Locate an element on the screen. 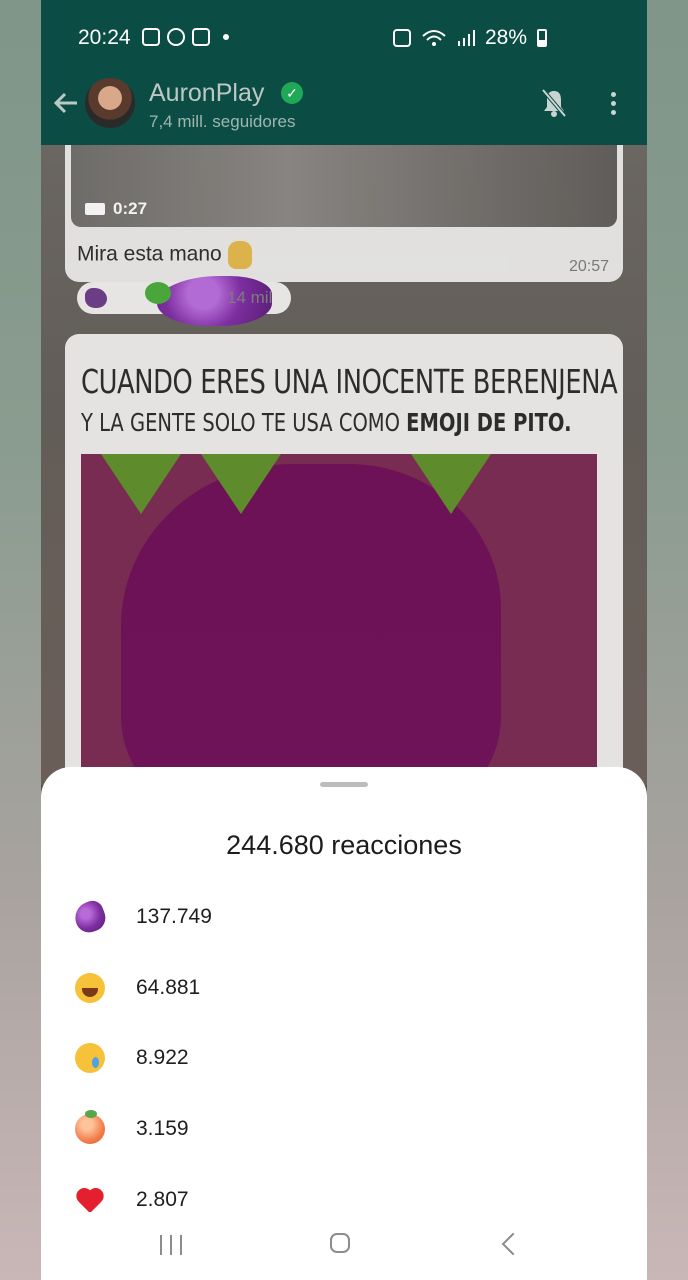 The height and width of the screenshot is (1280, 688). reaction-count: 3.159 is located at coordinates (162, 1128).